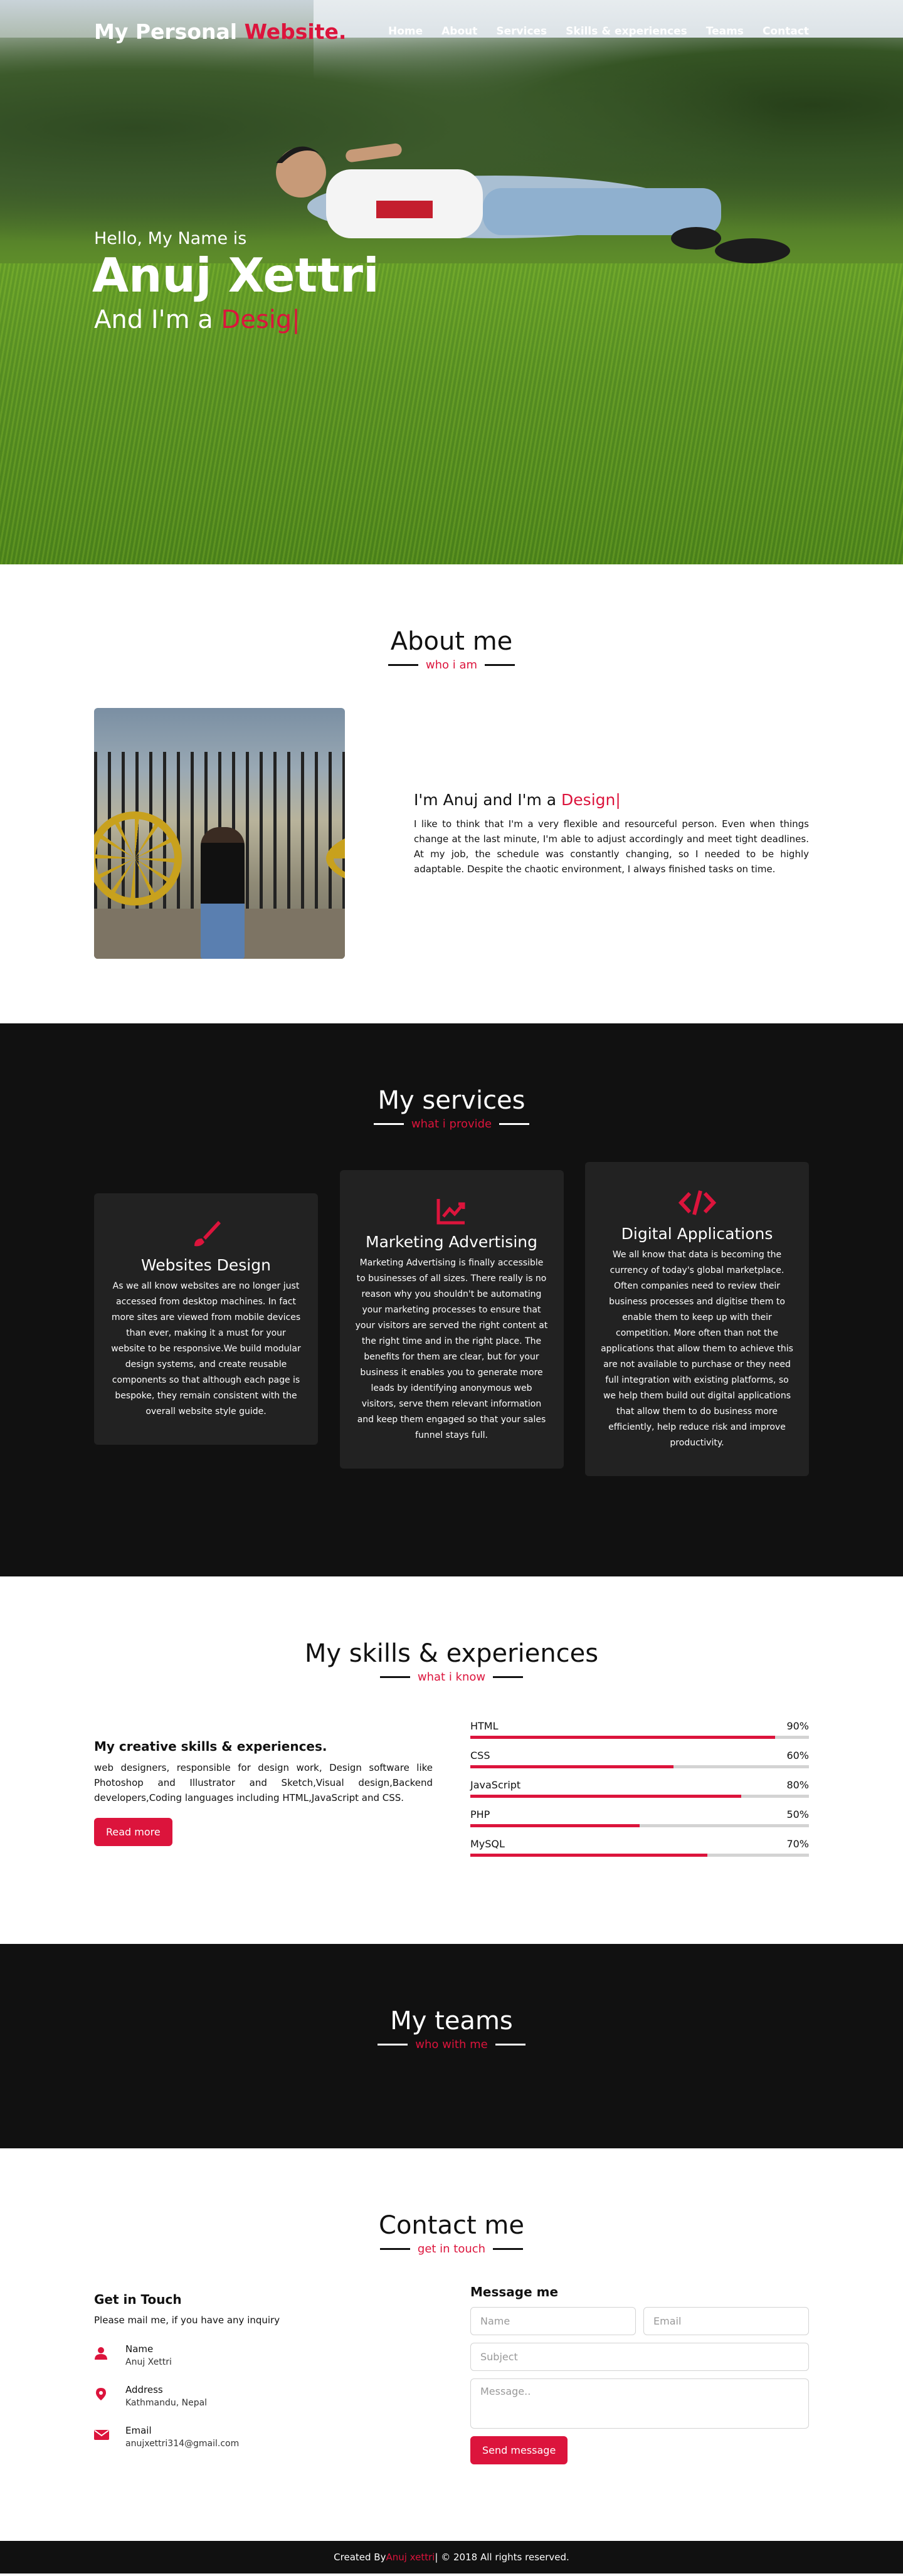  Describe the element at coordinates (639, 2357) in the screenshot. I see `subject-input: Subject` at that location.